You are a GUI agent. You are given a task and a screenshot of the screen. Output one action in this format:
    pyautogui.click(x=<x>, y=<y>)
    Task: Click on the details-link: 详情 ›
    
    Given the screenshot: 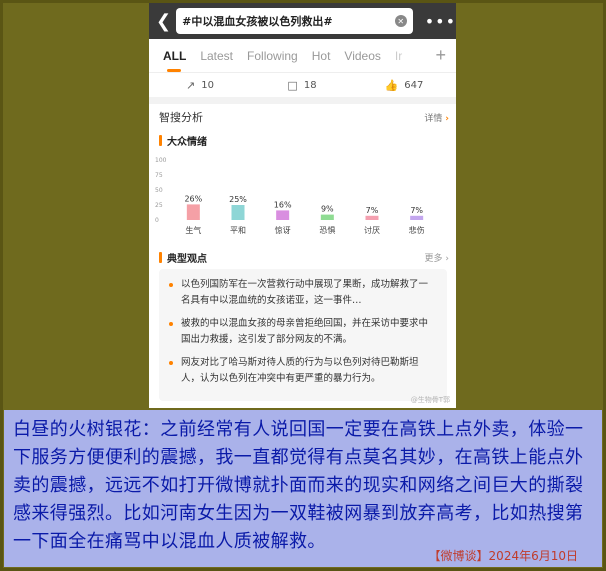 What is the action you would take?
    pyautogui.click(x=436, y=117)
    